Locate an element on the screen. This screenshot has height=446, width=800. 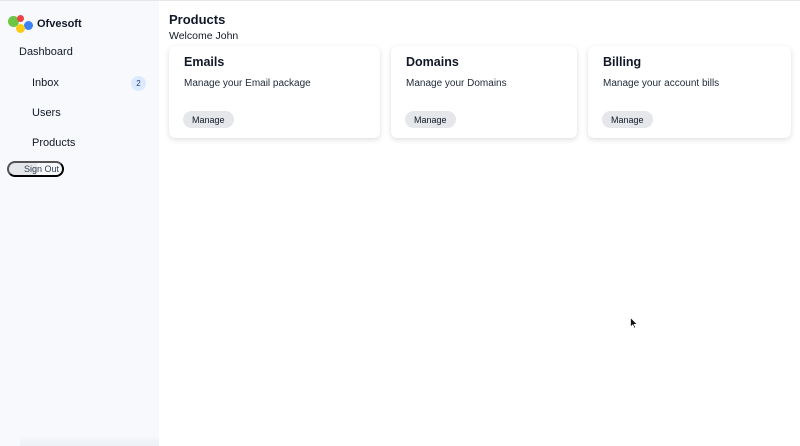
page-title: Products is located at coordinates (197, 19).